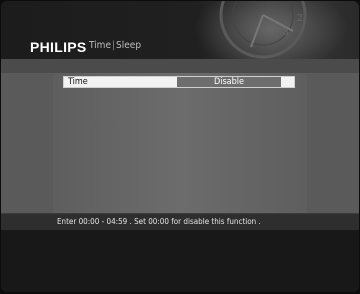  Describe the element at coordinates (27, 143) in the screenshot. I see `left-side-panel` at that location.